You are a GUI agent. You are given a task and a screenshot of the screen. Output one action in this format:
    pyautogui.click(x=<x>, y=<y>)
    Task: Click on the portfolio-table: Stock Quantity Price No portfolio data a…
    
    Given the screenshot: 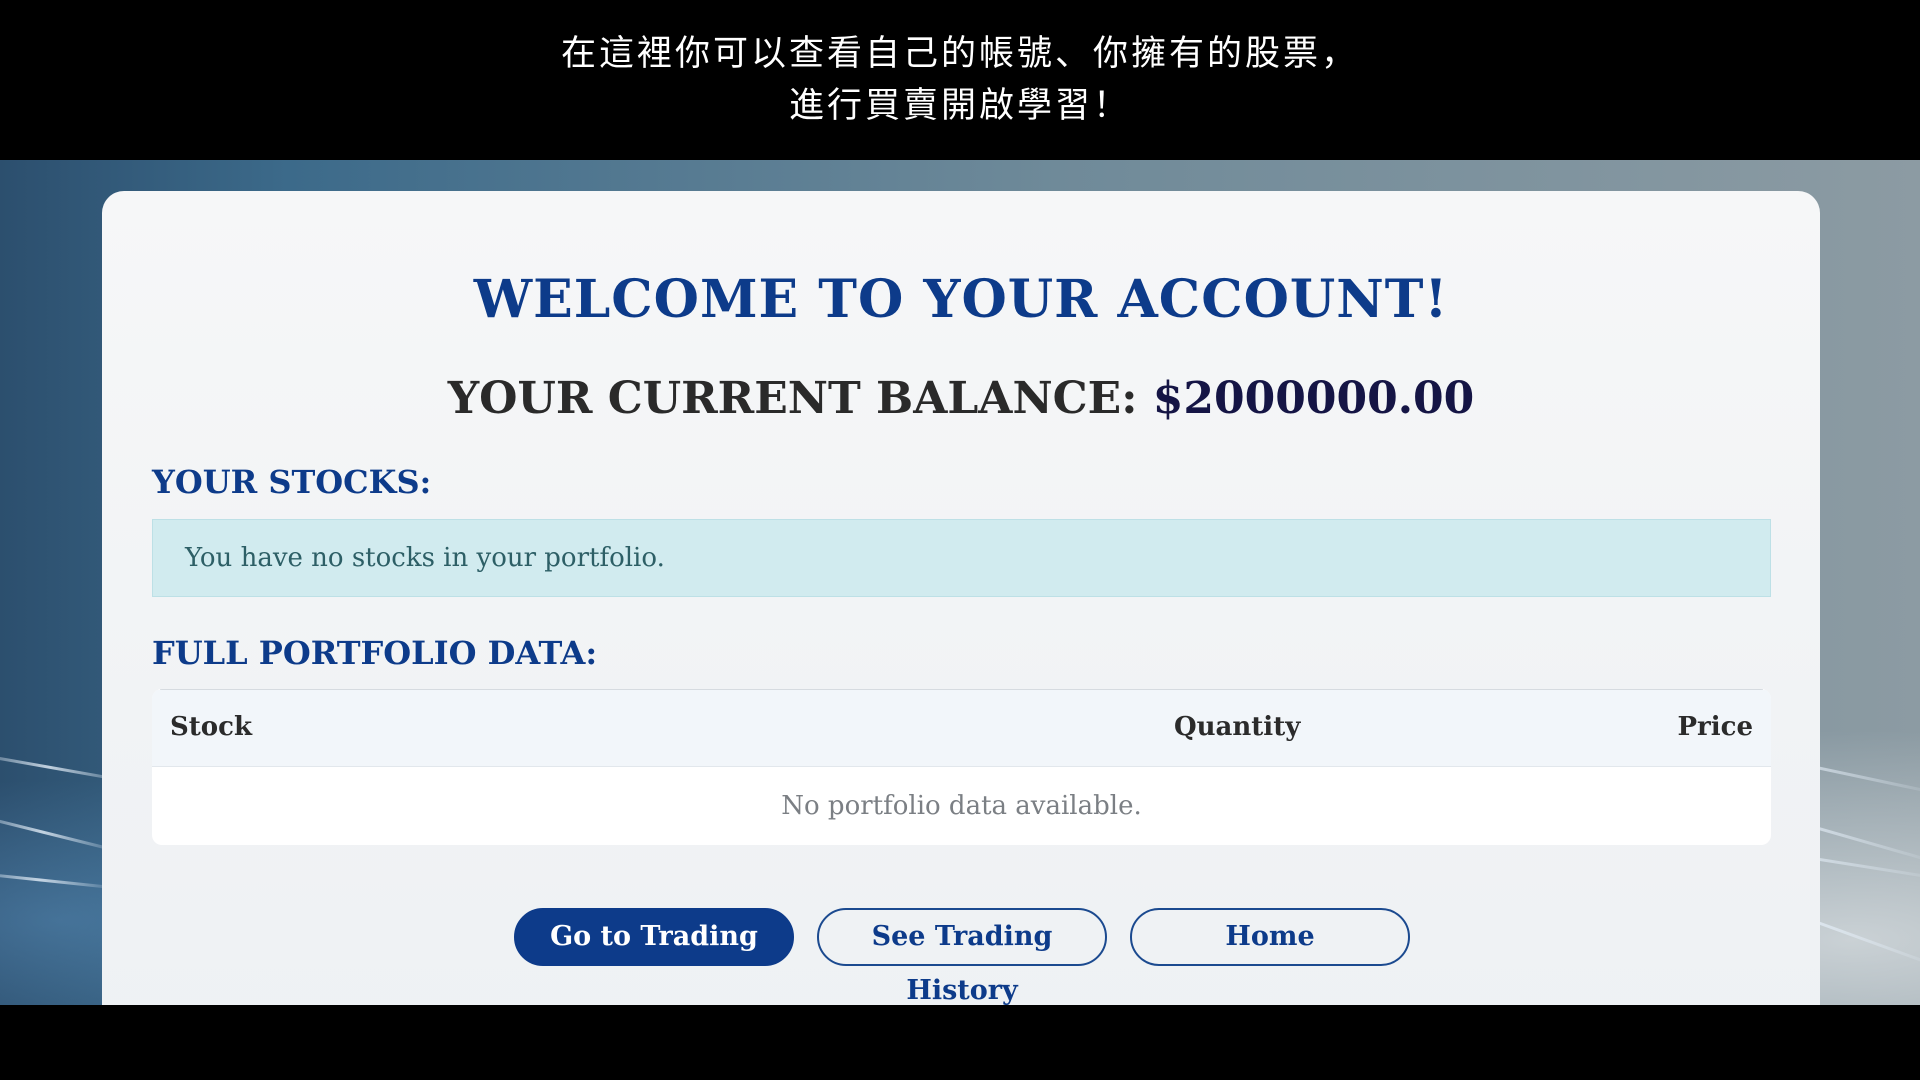 What is the action you would take?
    pyautogui.click(x=961, y=767)
    